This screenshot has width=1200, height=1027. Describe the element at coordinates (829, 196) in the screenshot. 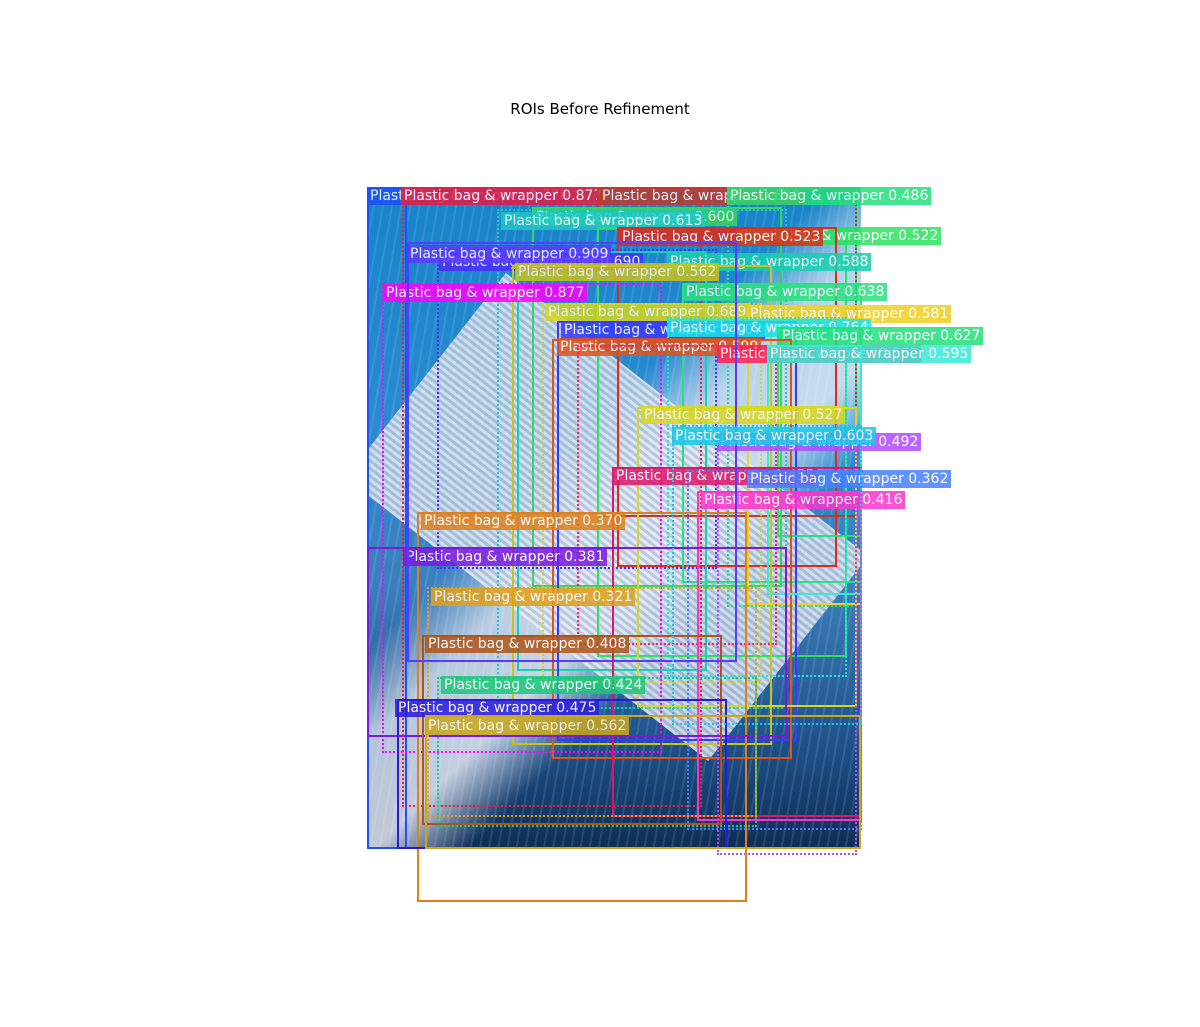

I see `roi-label: Plastic bag & wrapper 0.486` at that location.